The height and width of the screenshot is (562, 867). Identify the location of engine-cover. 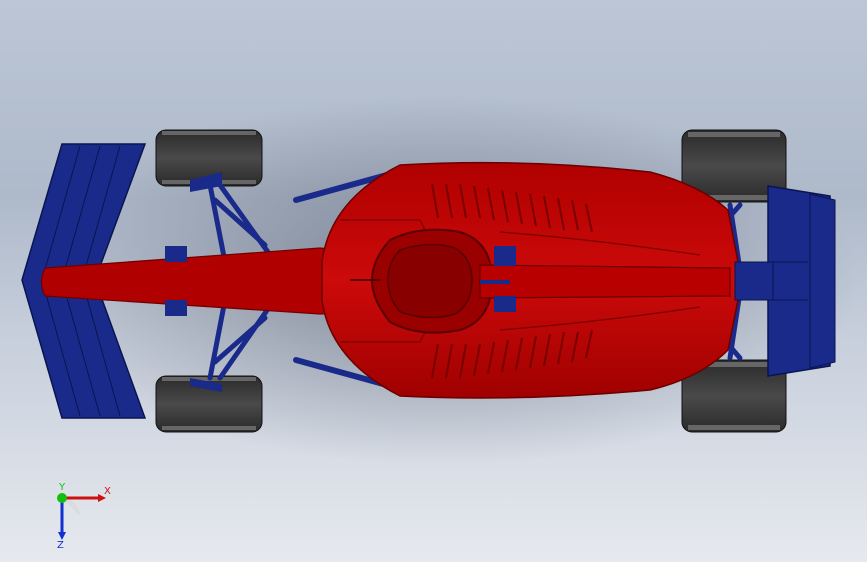
(605, 281).